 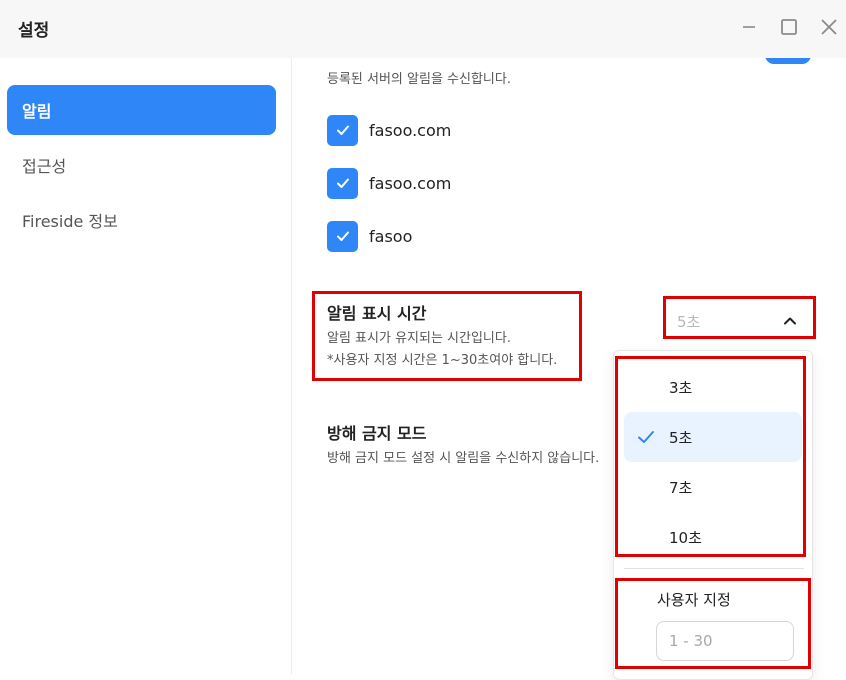 I want to click on dnd-desc: 방해 금지 모드 설정 시 알림을 수신하지 않습니다., so click(x=463, y=458).